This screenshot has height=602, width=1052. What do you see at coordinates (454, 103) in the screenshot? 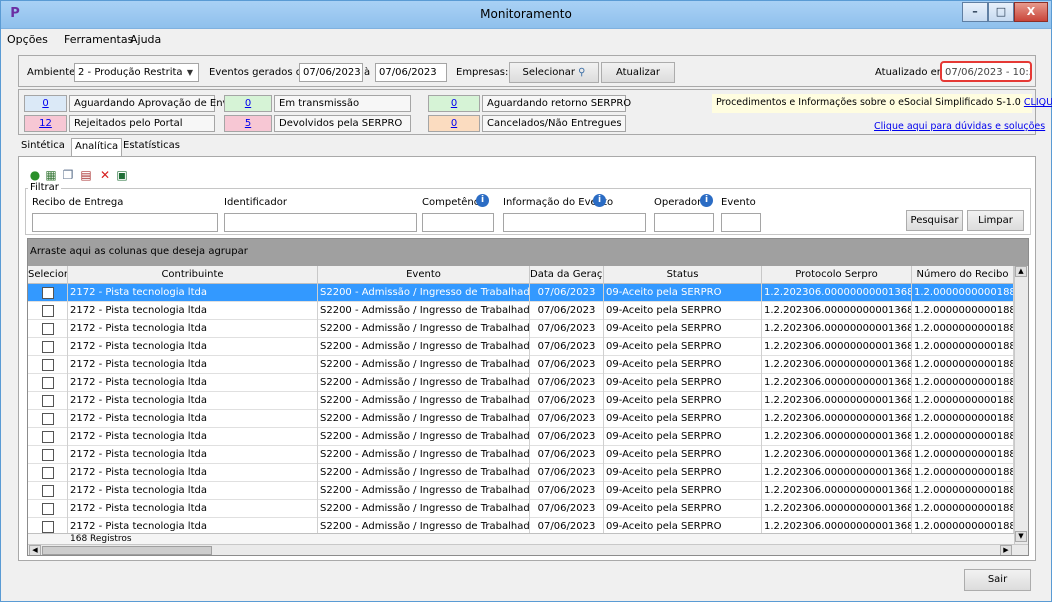
I see `counter-aguardando-retorno: 0` at bounding box center [454, 103].